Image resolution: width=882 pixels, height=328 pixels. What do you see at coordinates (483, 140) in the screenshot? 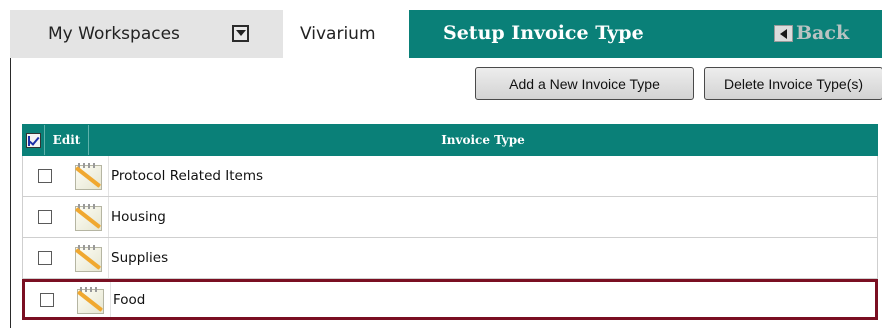
I see `invoice-type-column-header: Invoice Type` at bounding box center [483, 140].